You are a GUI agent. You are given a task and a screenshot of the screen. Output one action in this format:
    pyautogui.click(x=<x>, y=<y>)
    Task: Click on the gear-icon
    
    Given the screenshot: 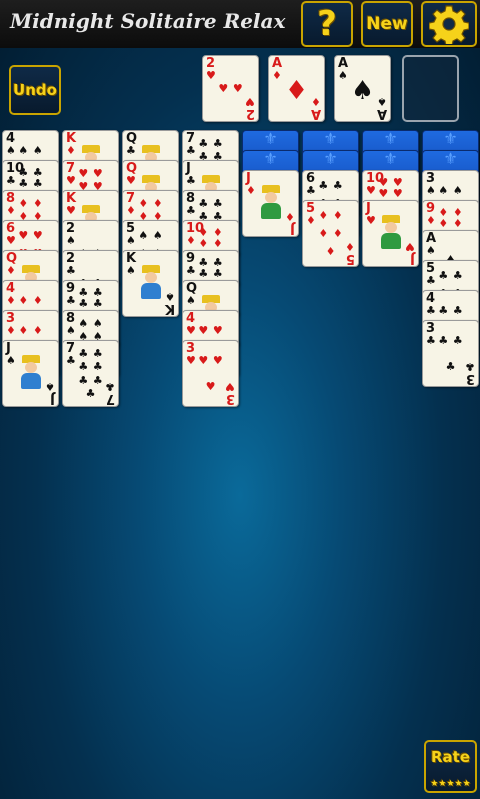 What is the action you would take?
    pyautogui.click(x=449, y=24)
    